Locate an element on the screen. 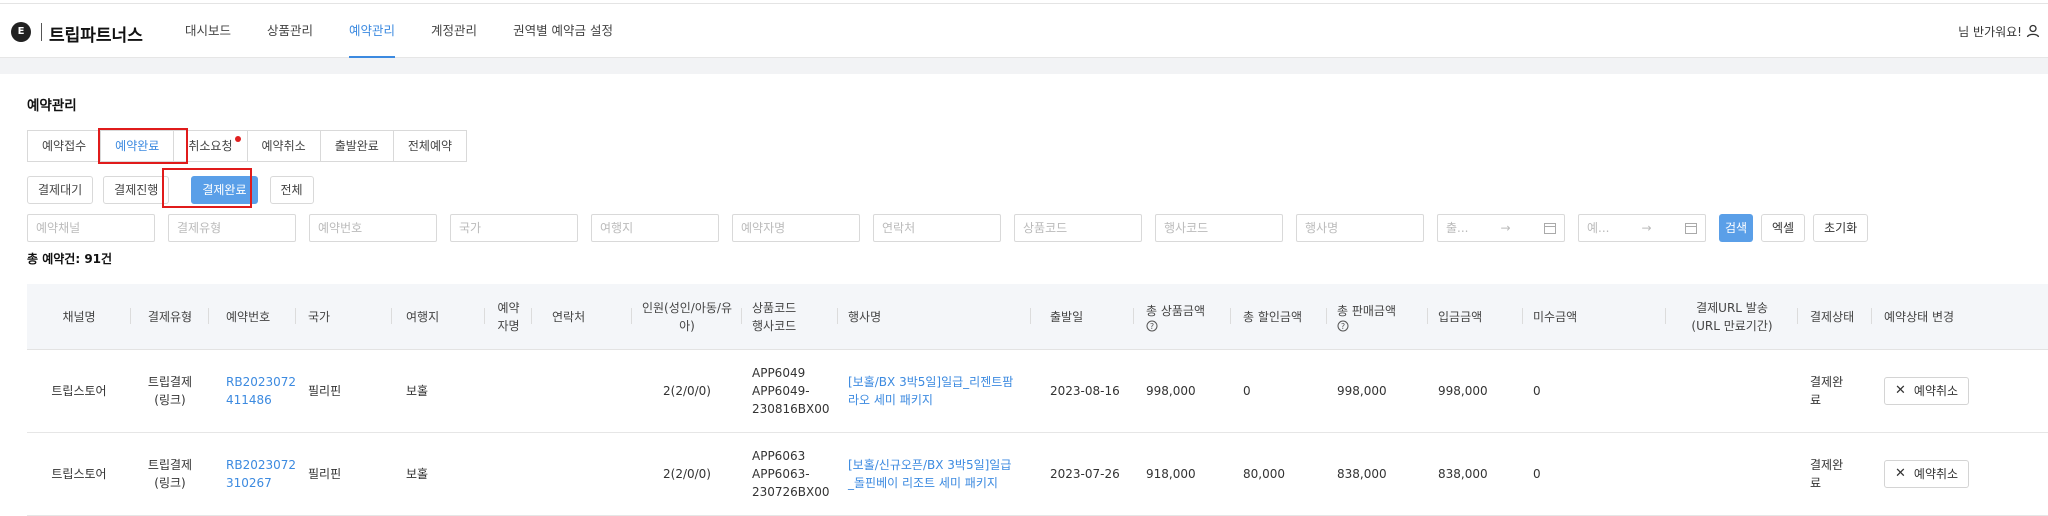 The width and height of the screenshot is (2048, 516). subtab-paid: 결제완료 is located at coordinates (224, 190).